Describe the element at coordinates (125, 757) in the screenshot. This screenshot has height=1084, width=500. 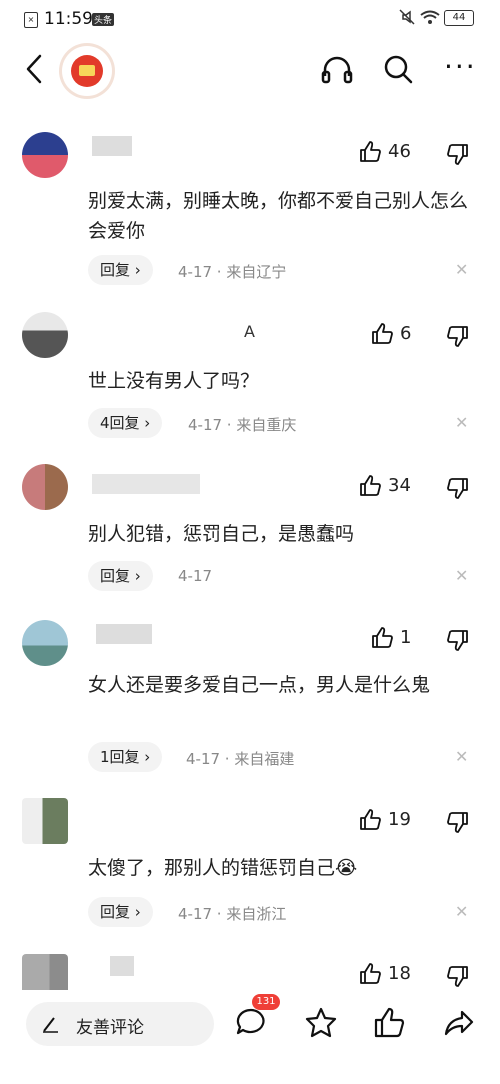
I see `reply-button: 1回复 ›` at that location.